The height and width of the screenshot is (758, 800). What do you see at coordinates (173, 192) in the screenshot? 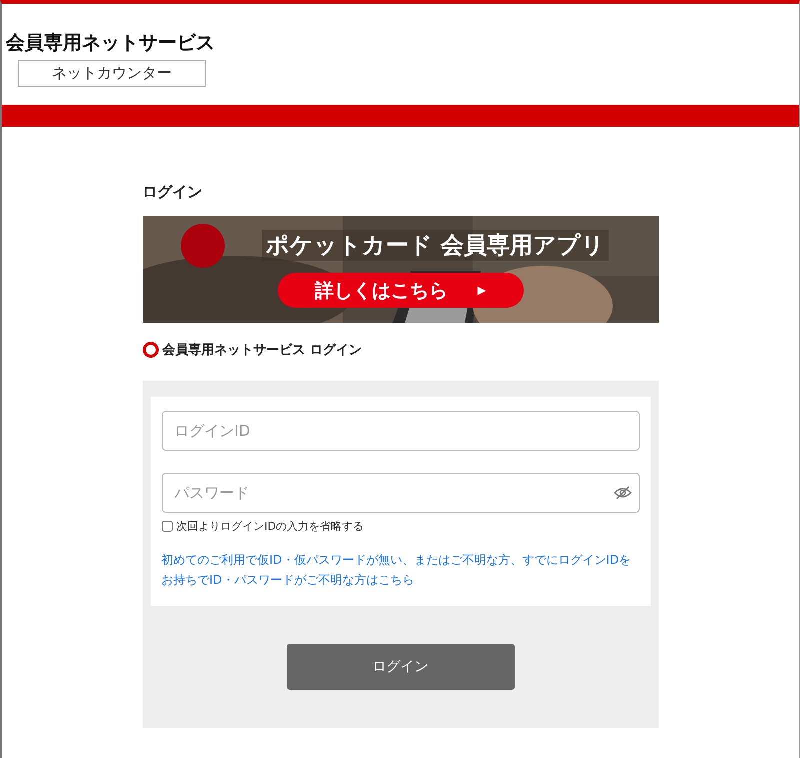
I see `page-title: ログイン` at bounding box center [173, 192].